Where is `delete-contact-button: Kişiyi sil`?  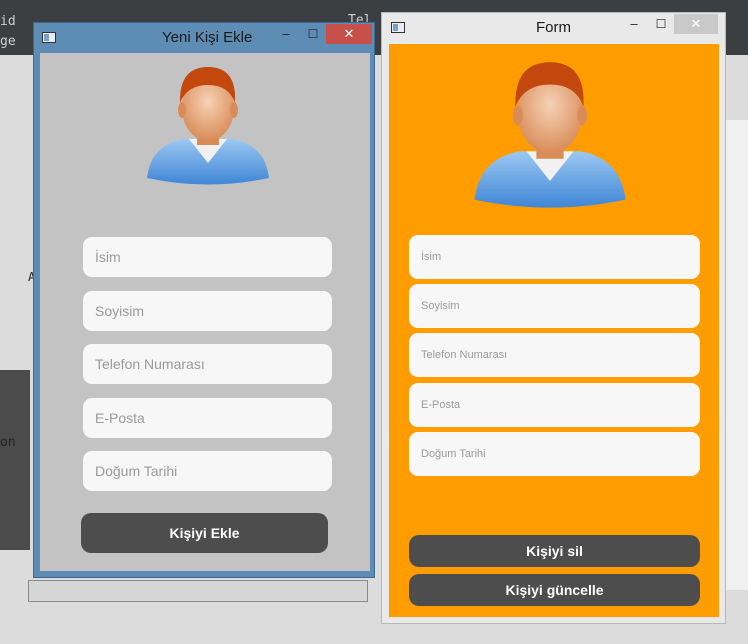 delete-contact-button: Kişiyi sil is located at coordinates (554, 551).